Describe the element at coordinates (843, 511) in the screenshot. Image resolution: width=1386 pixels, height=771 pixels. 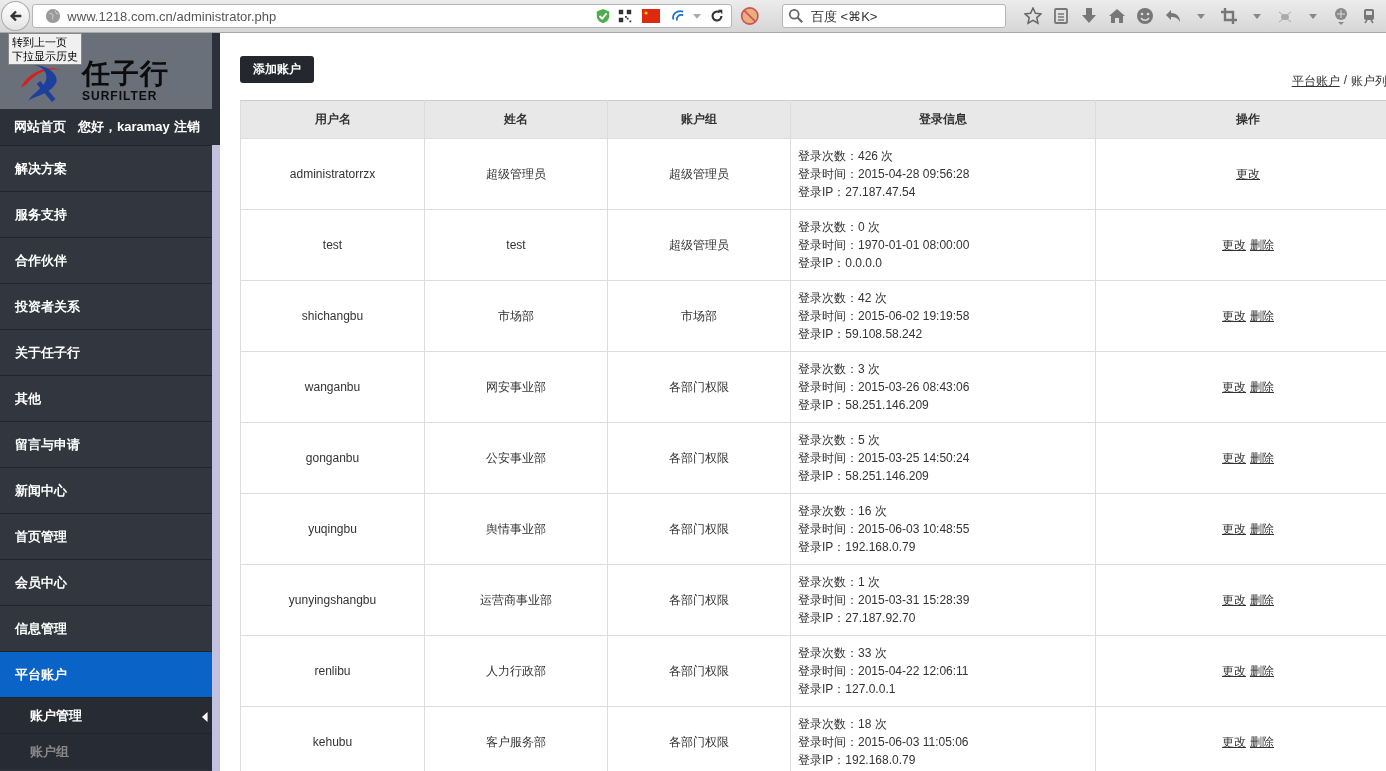
I see `login-info-text: 登录次数：16 次` at that location.